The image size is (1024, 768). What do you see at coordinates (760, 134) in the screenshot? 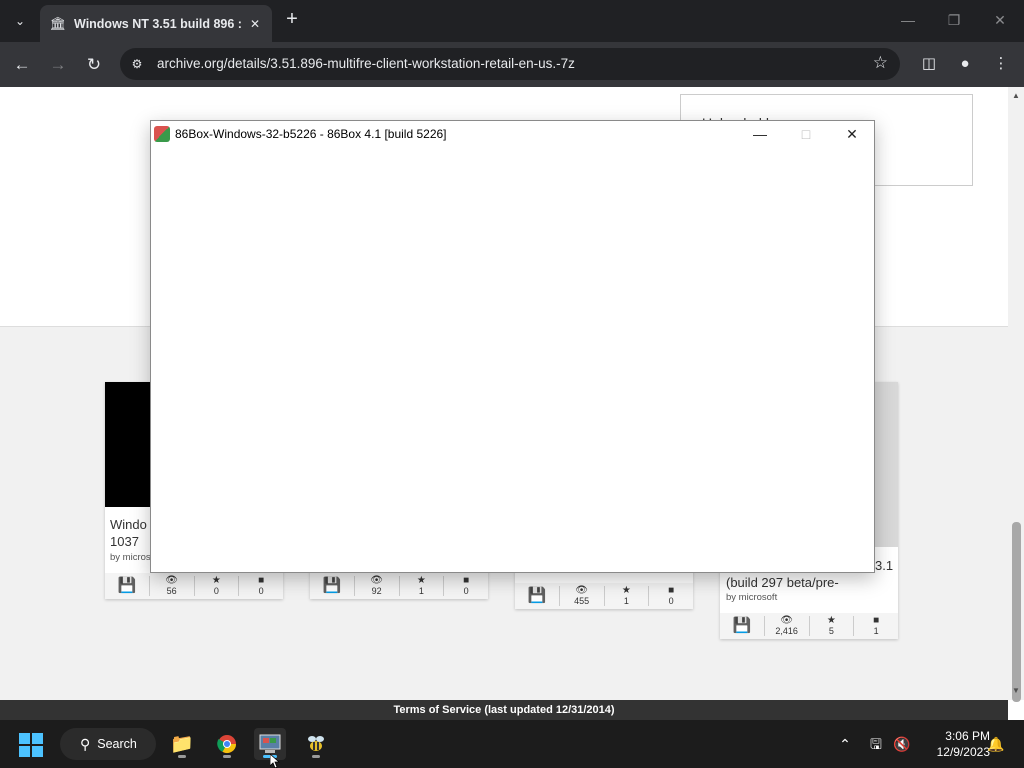
I see `86box-minimize-icon: —` at bounding box center [760, 134].